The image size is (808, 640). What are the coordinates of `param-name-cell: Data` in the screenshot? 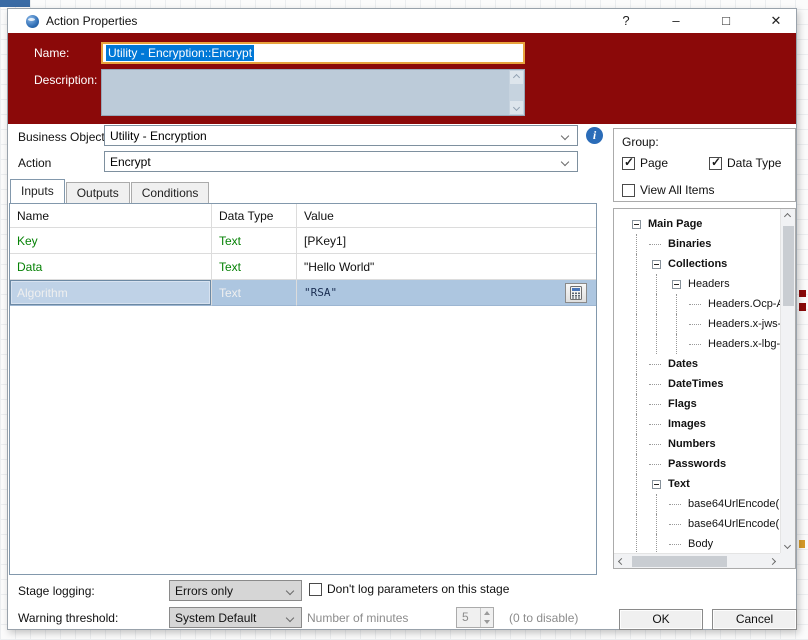 It's located at (111, 267).